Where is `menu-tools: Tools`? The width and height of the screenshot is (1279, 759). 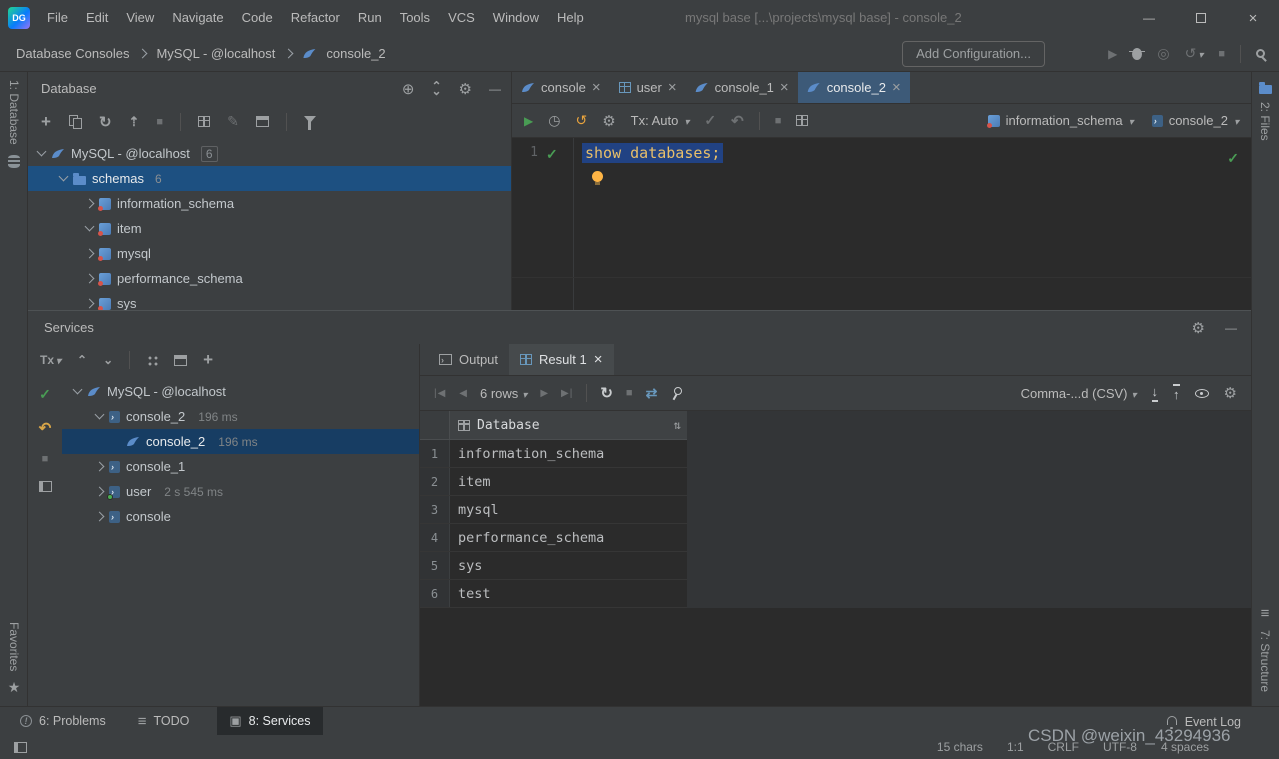
menu-tools: Tools is located at coordinates (415, 18).